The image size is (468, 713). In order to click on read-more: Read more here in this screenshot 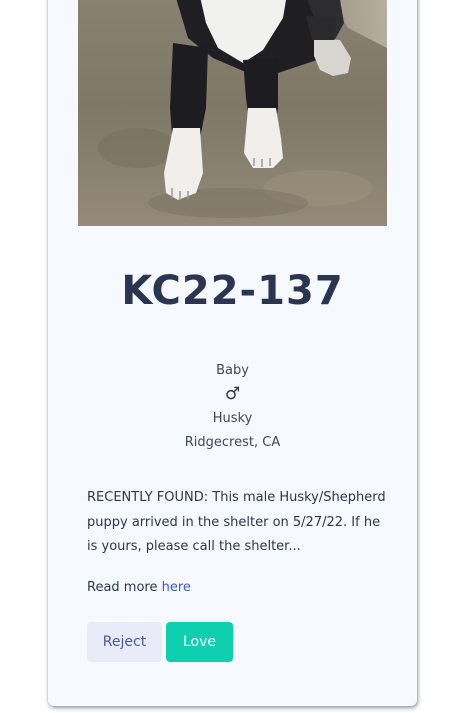, I will do `click(139, 587)`.